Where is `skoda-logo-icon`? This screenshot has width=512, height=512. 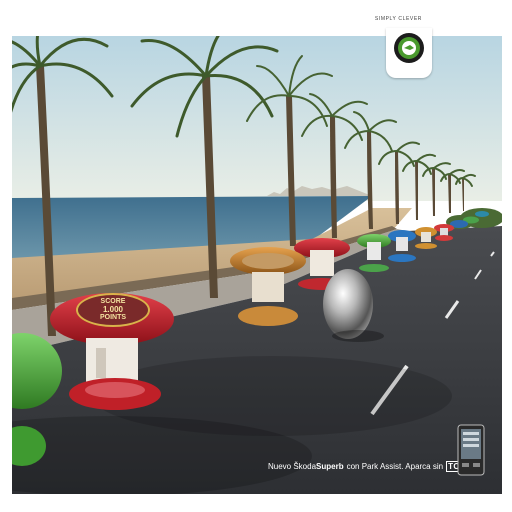 skoda-logo-icon is located at coordinates (409, 48).